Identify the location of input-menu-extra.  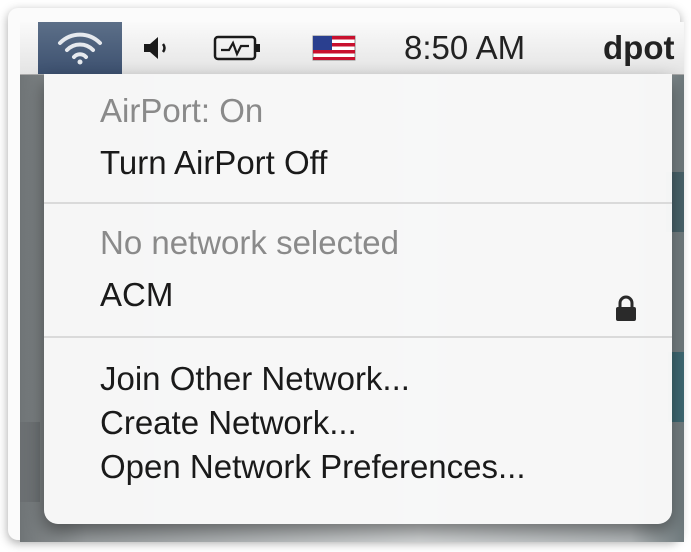
(334, 48).